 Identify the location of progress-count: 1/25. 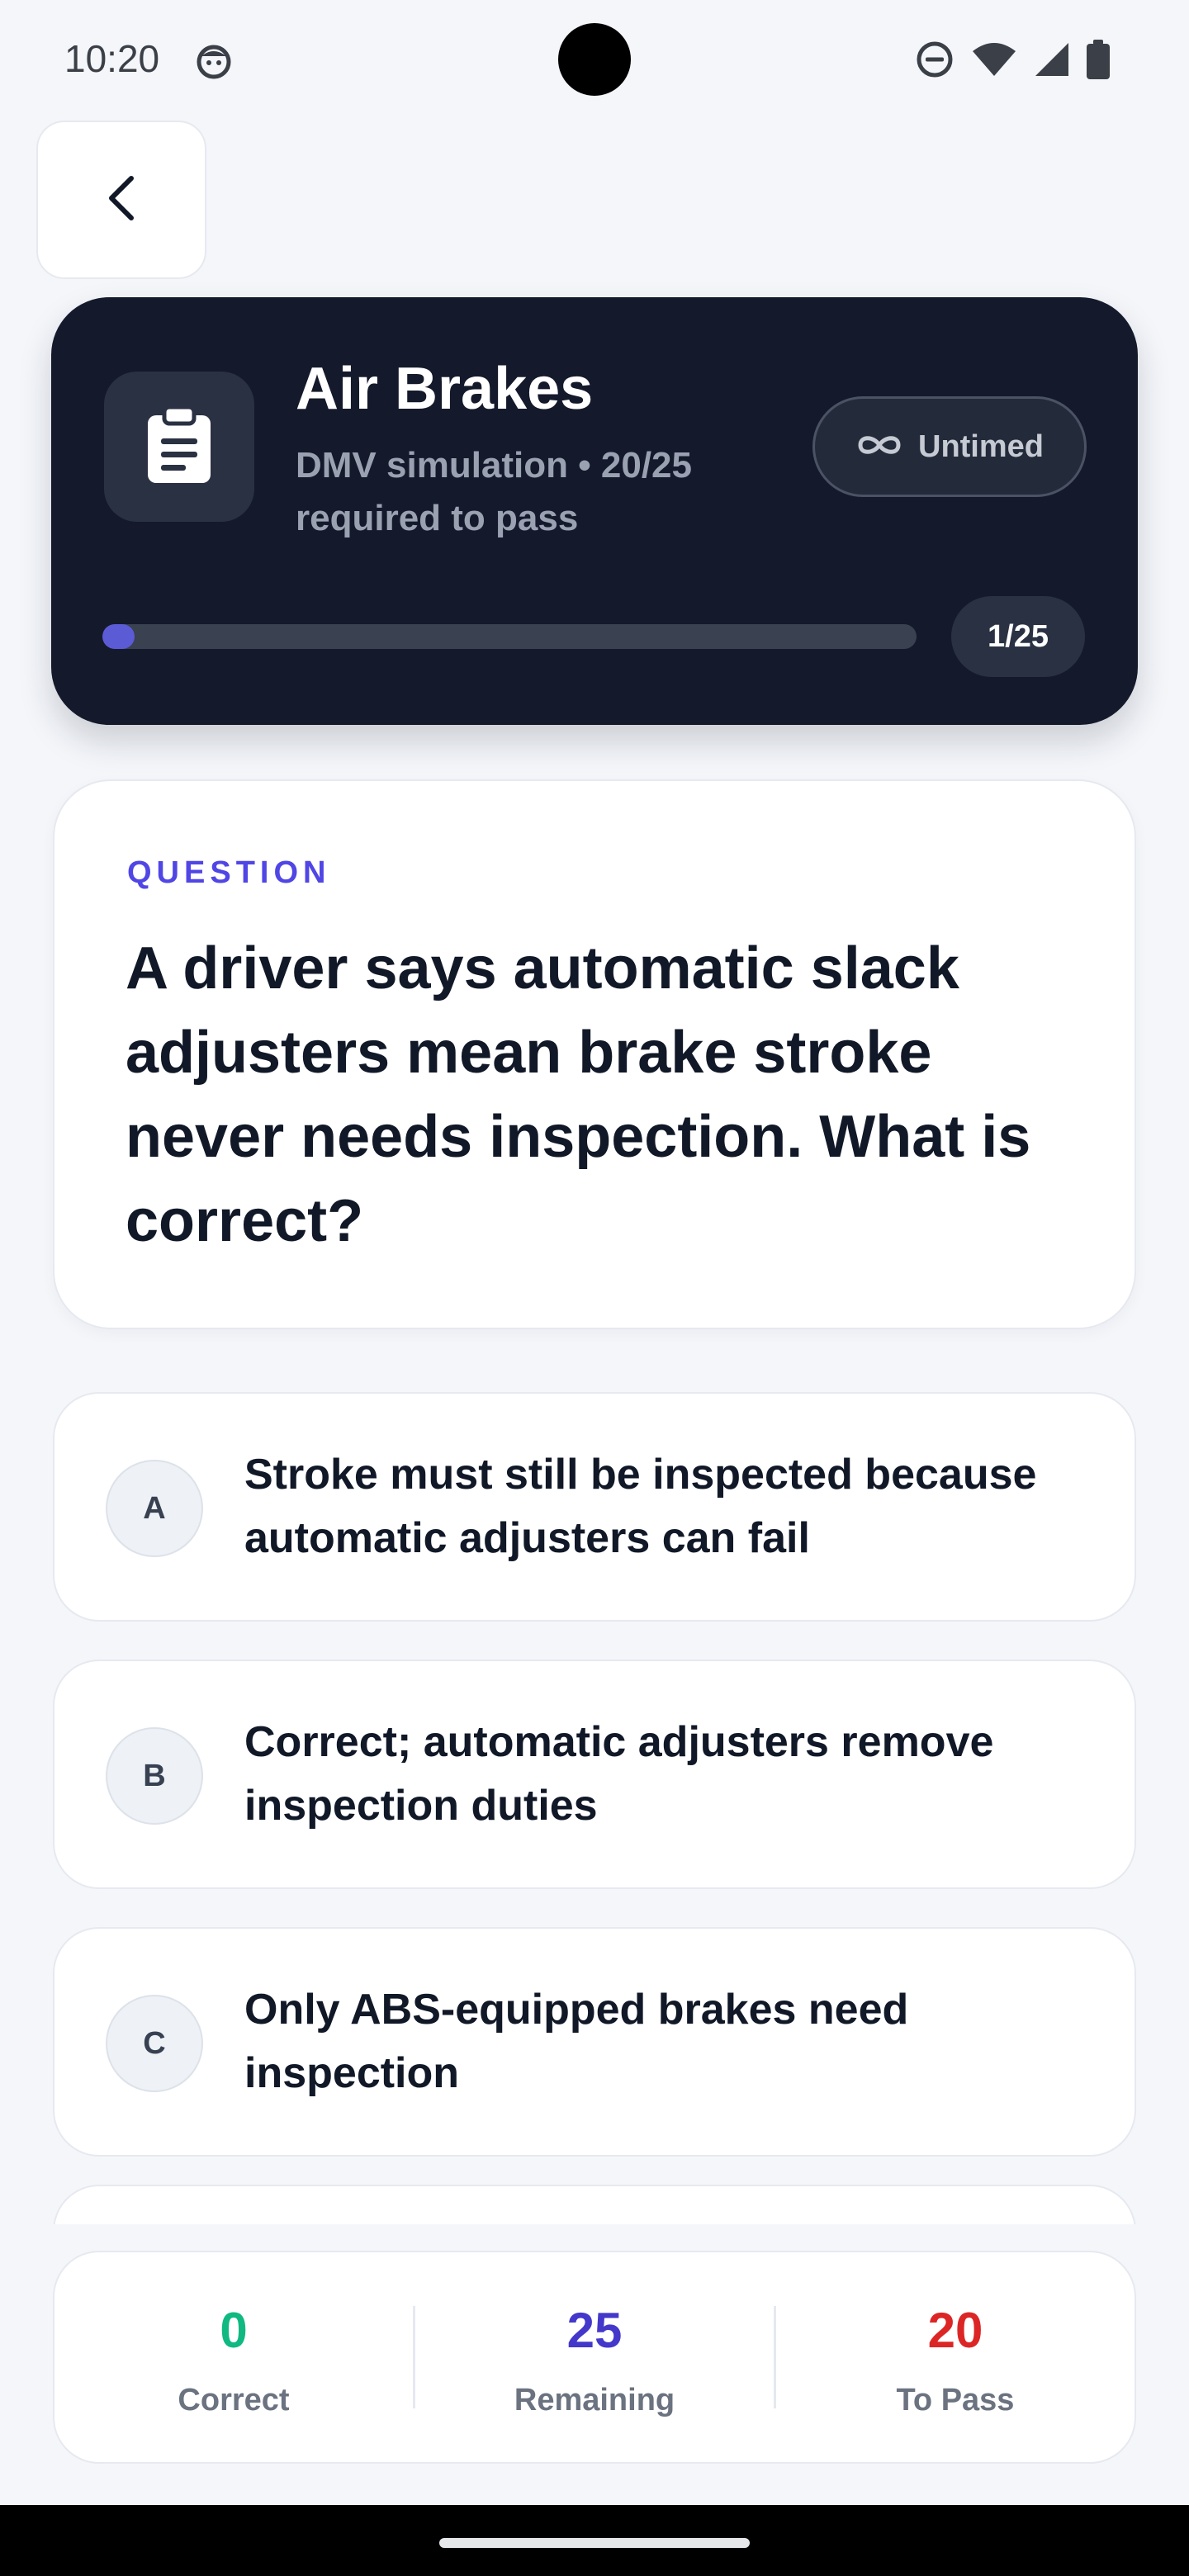
(1018, 636).